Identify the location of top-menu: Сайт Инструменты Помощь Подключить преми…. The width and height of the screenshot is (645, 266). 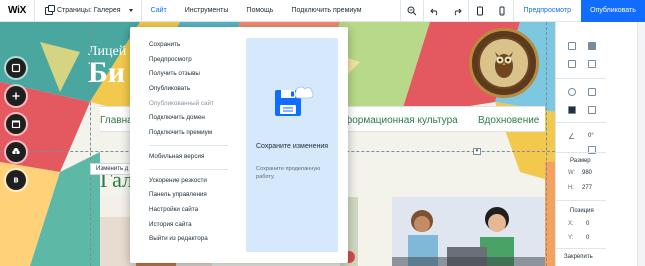
(256, 11).